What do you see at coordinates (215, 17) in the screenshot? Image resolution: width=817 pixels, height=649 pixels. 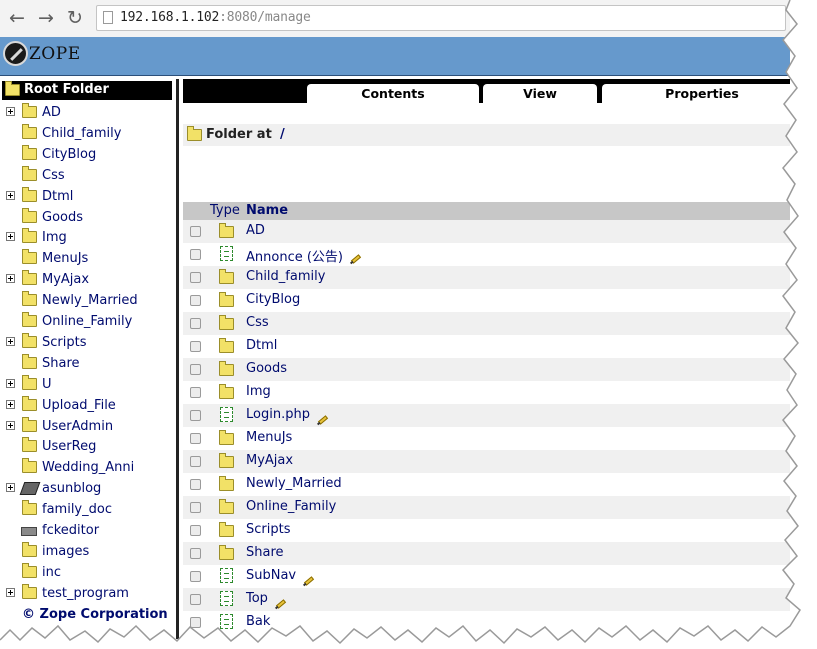 I see `address-url: 192.168.1.102:8080/manage` at bounding box center [215, 17].